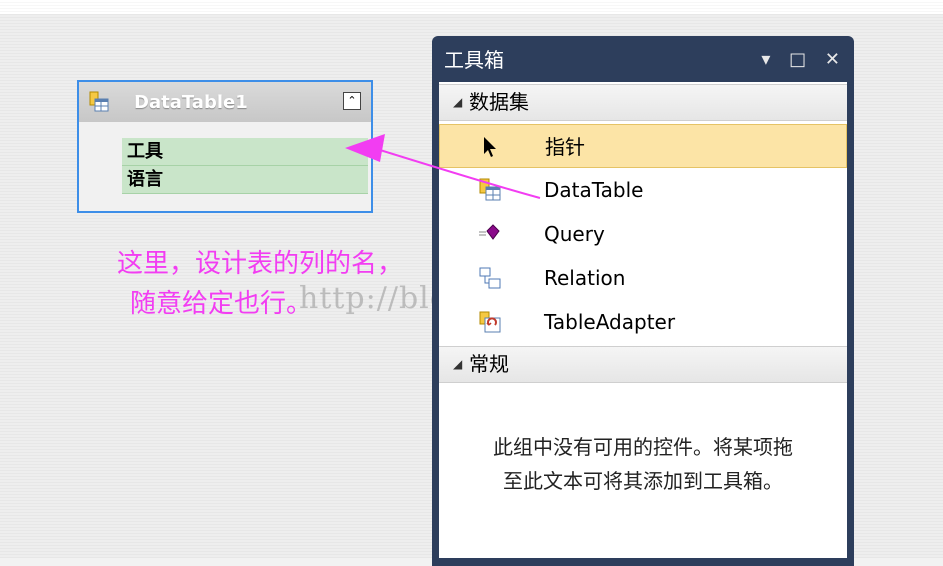 The height and width of the screenshot is (566, 943). I want to click on toolbox-item-pointer: 指针, so click(643, 146).